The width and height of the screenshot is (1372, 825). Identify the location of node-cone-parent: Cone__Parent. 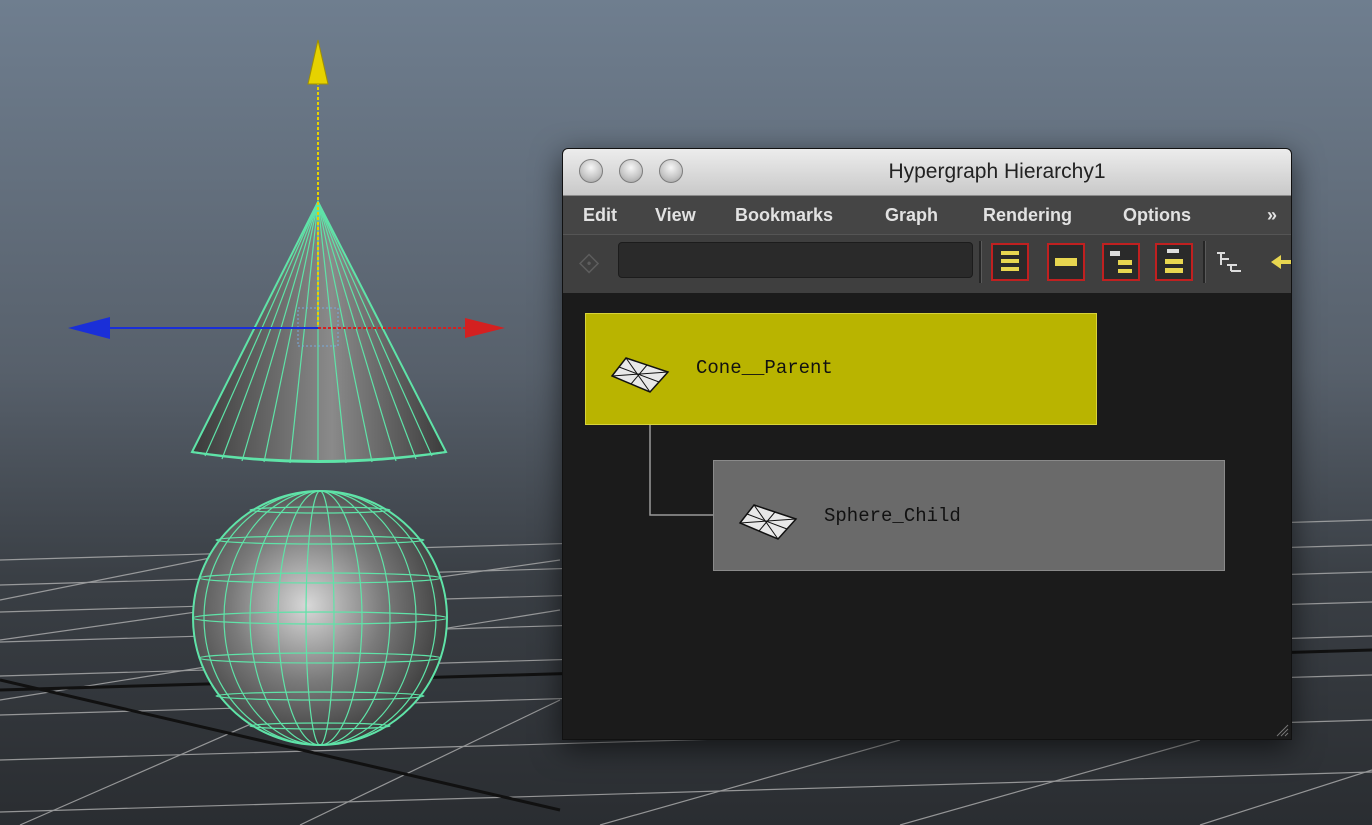
(841, 369).